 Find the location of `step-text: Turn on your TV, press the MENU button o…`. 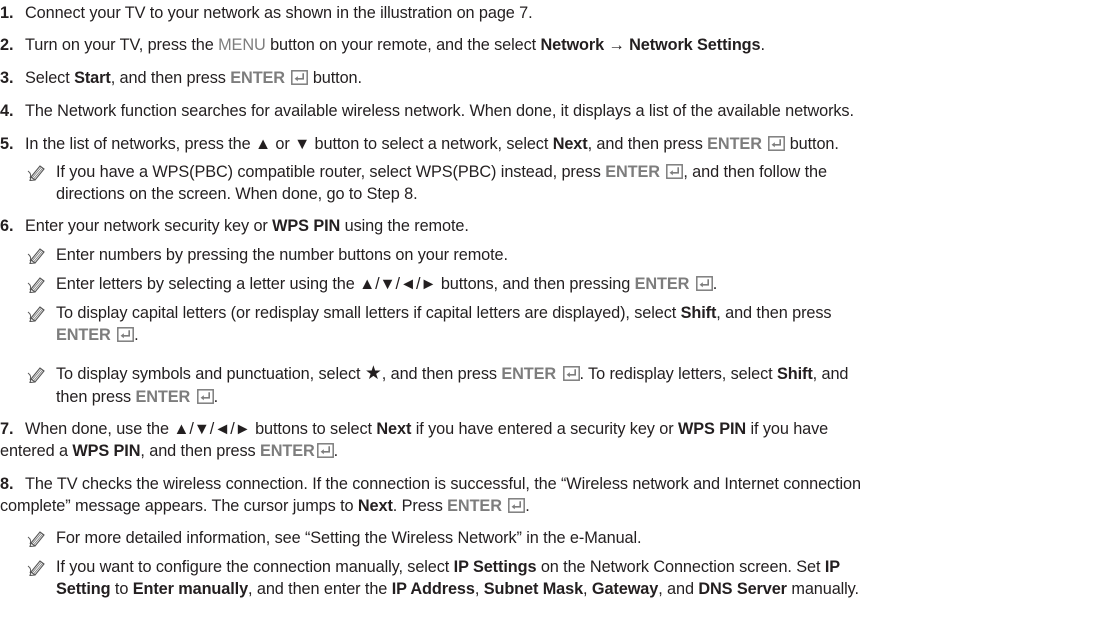

step-text: Turn on your TV, press the MENU button o… is located at coordinates (395, 45).